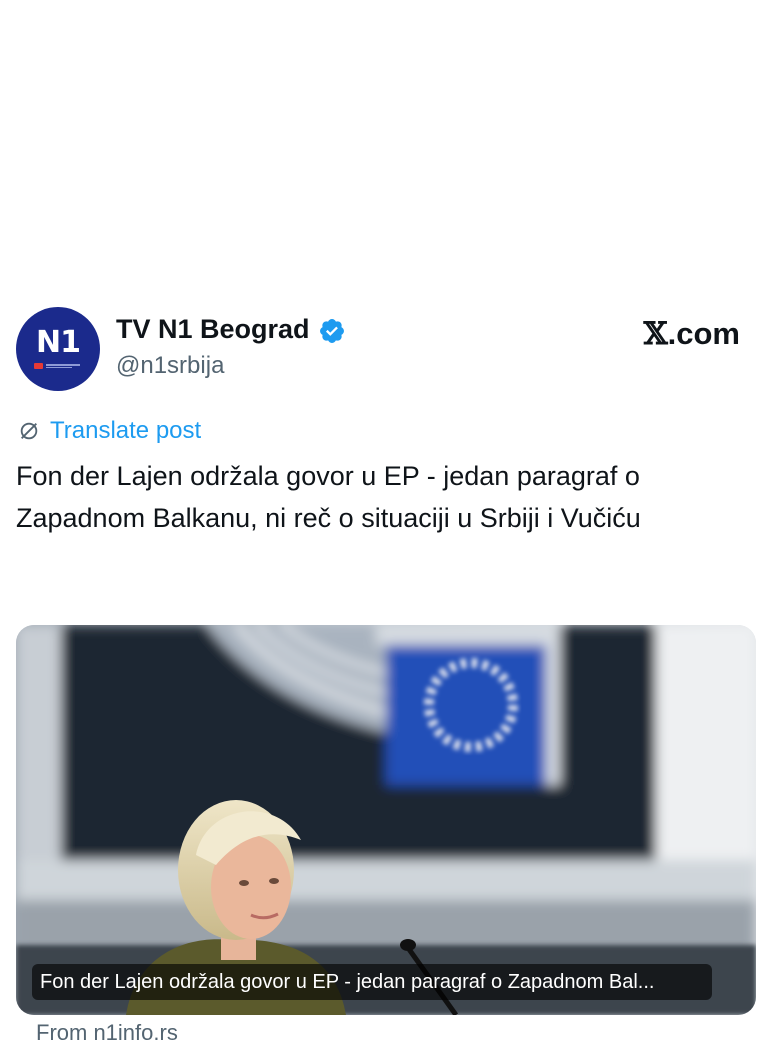  I want to click on x-com-text: .com, so click(703, 333).